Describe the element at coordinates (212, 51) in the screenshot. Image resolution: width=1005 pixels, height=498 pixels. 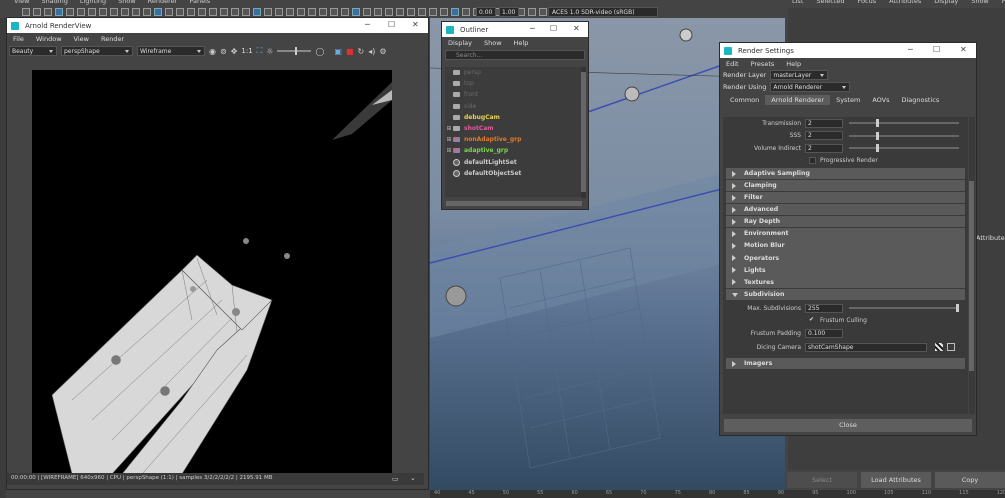
I see `render-region-icon: ◉` at that location.